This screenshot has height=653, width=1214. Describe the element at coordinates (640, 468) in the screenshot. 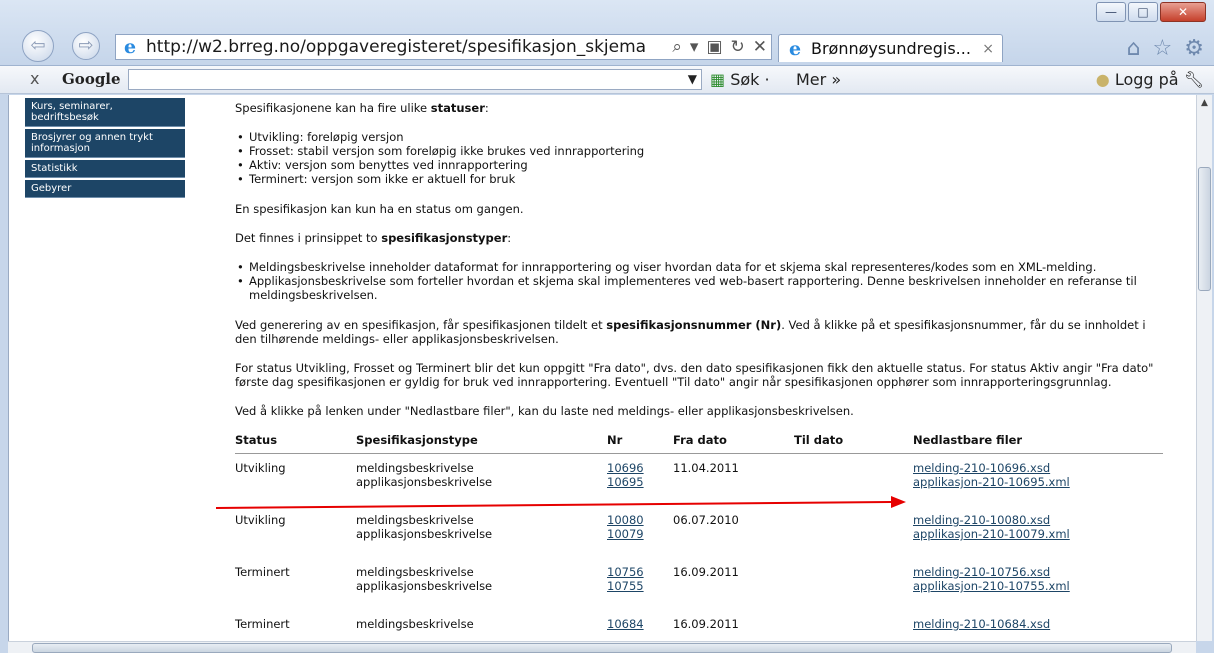

I see `spec-nr-link: 10696` at that location.